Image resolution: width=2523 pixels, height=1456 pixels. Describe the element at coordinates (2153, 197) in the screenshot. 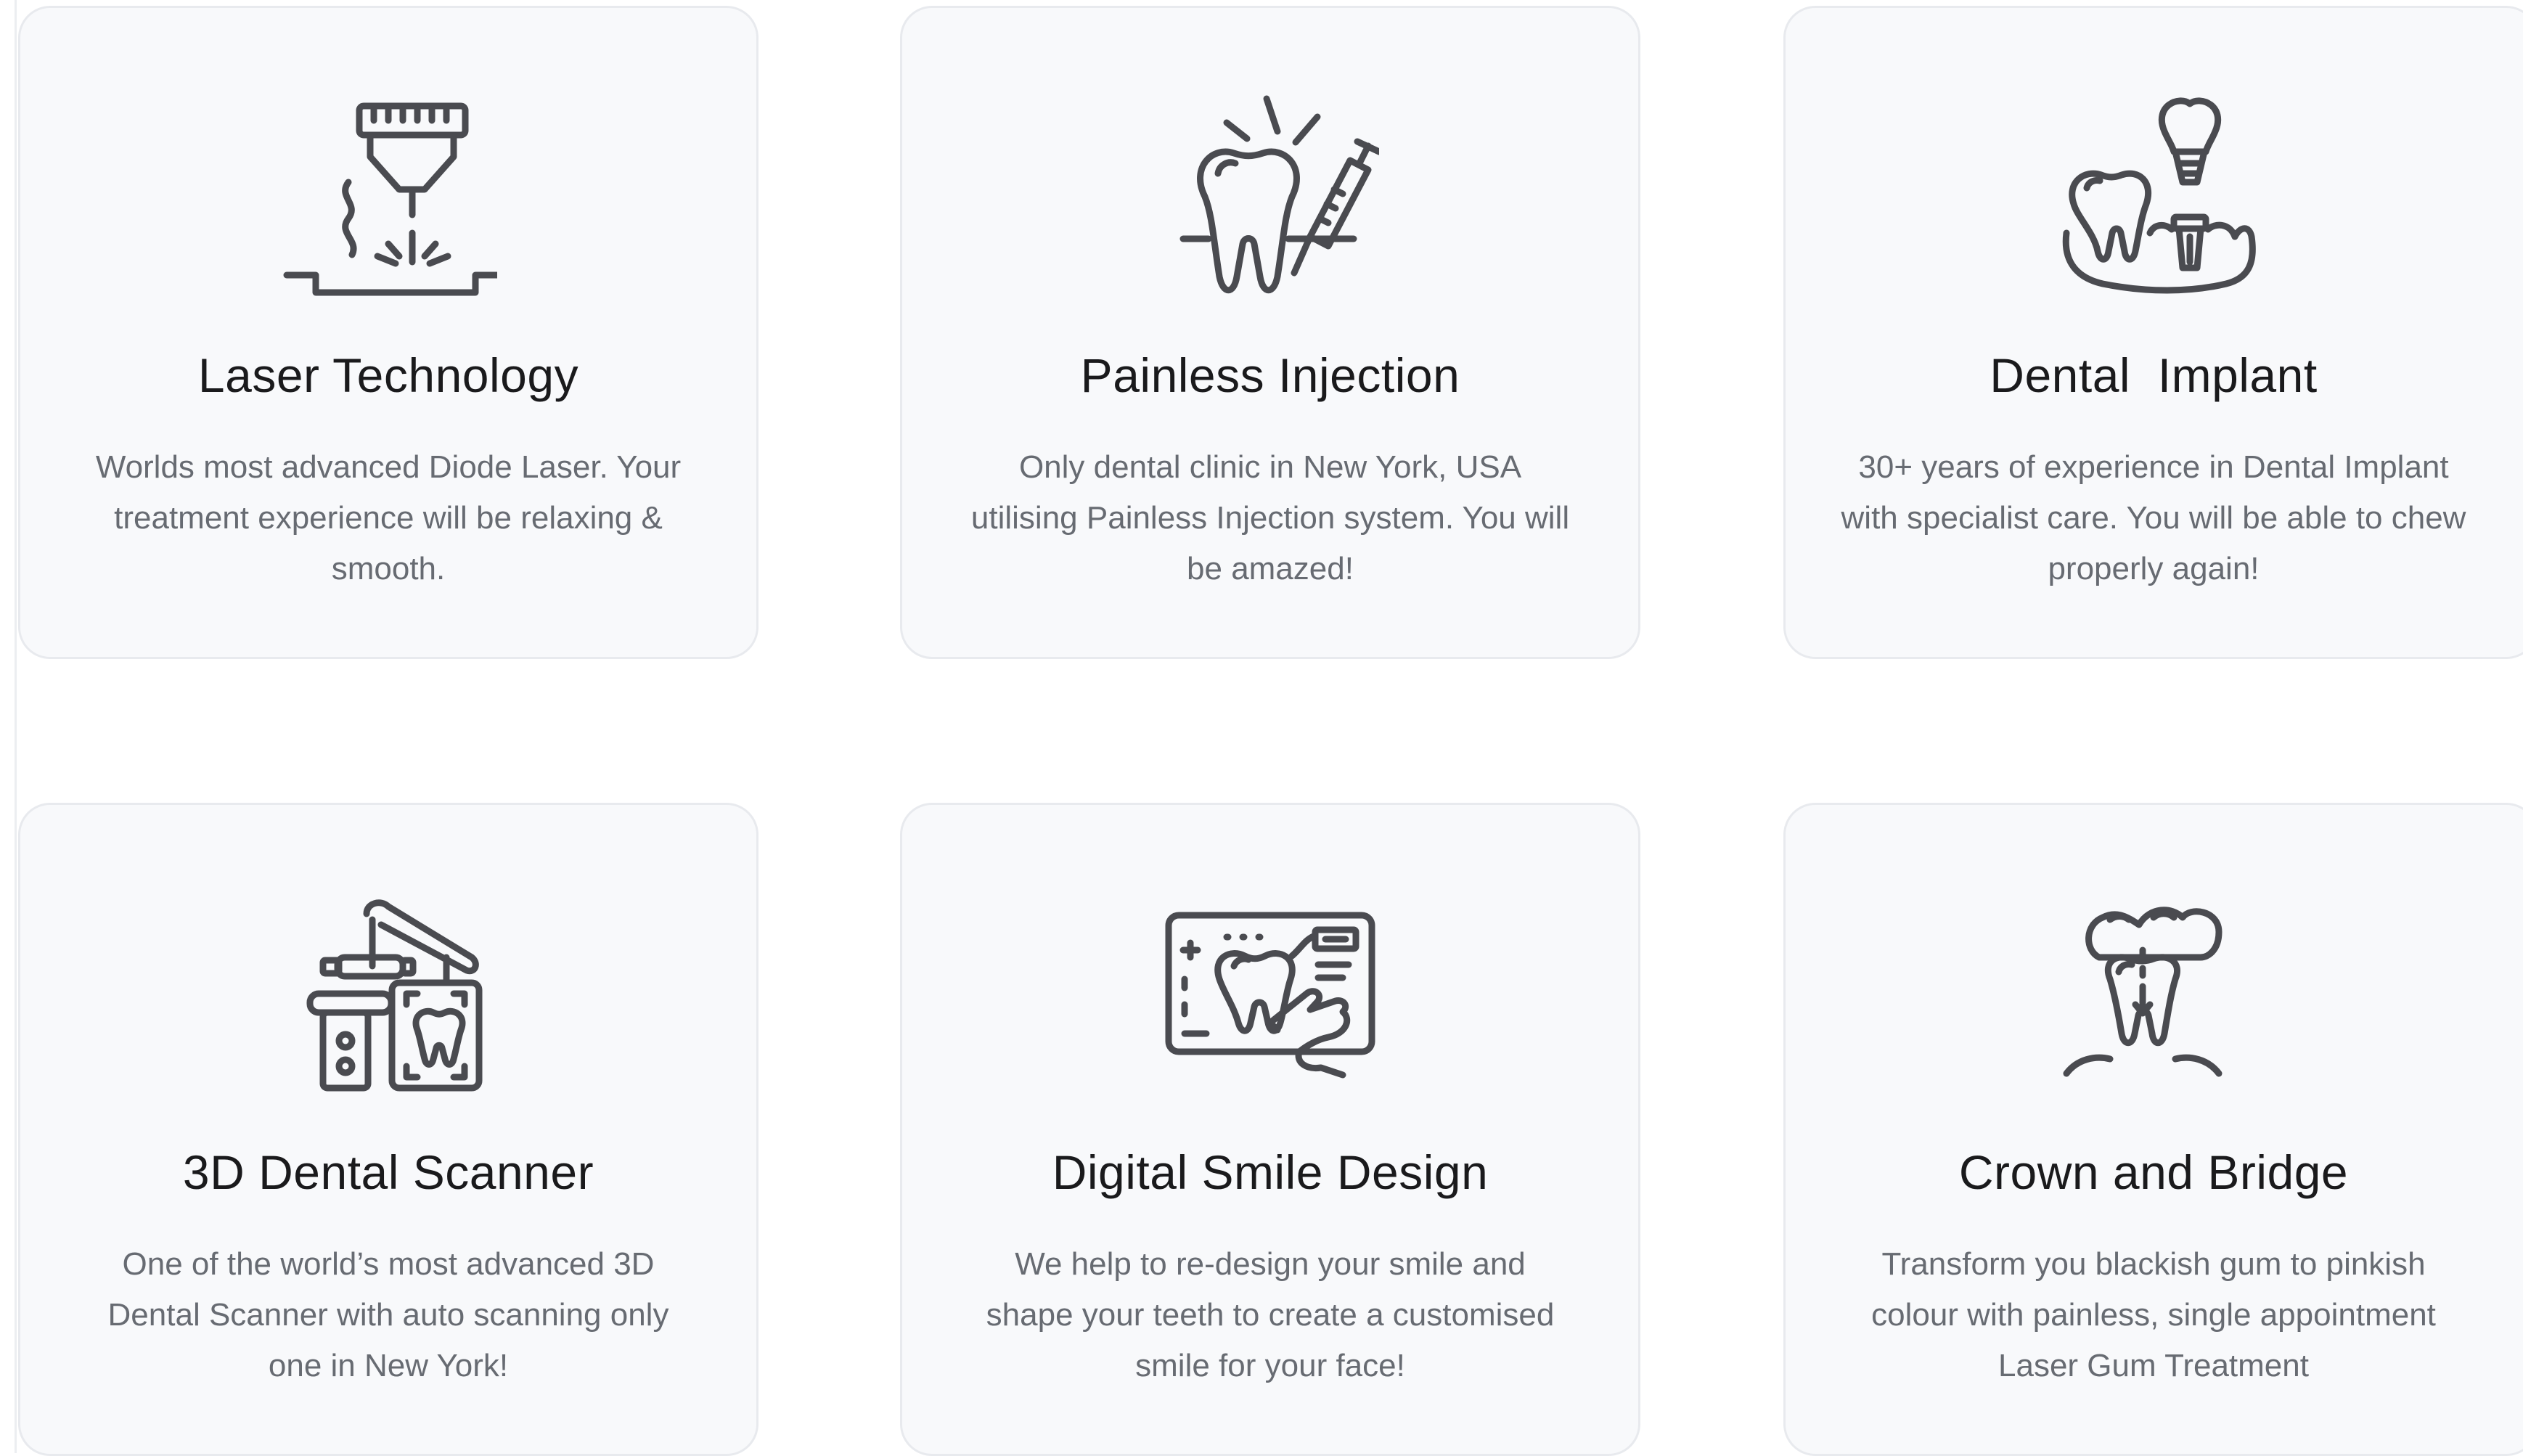

I see `dental-implant-icon` at that location.